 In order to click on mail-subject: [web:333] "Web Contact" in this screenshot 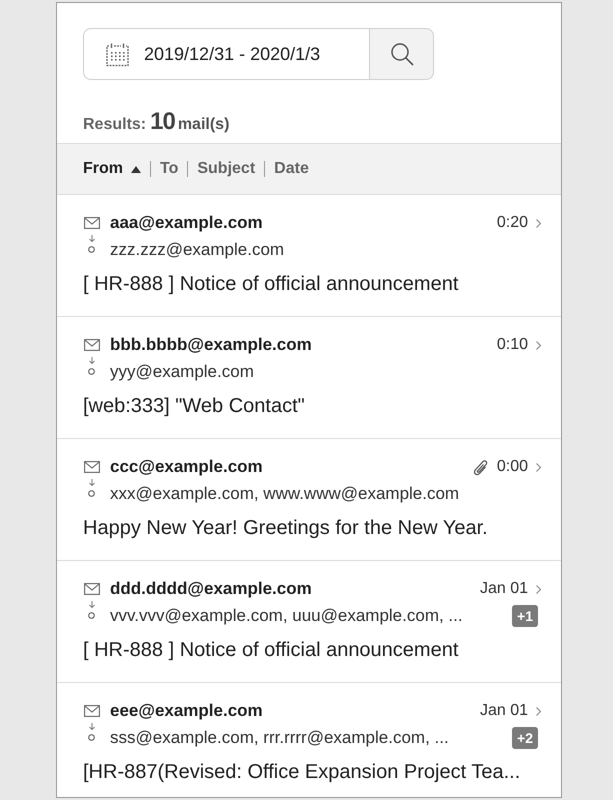, I will do `click(194, 406)`.